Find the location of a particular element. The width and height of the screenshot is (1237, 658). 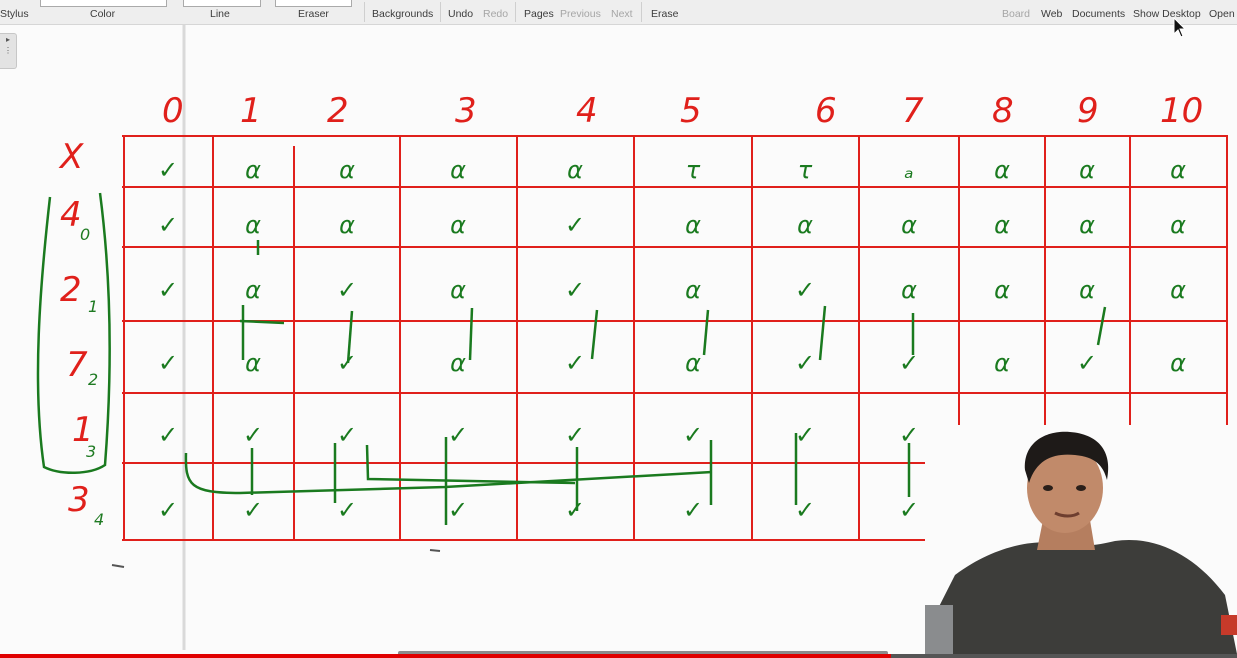

cell-mark-r0-c8: α is located at coordinates (1002, 170).